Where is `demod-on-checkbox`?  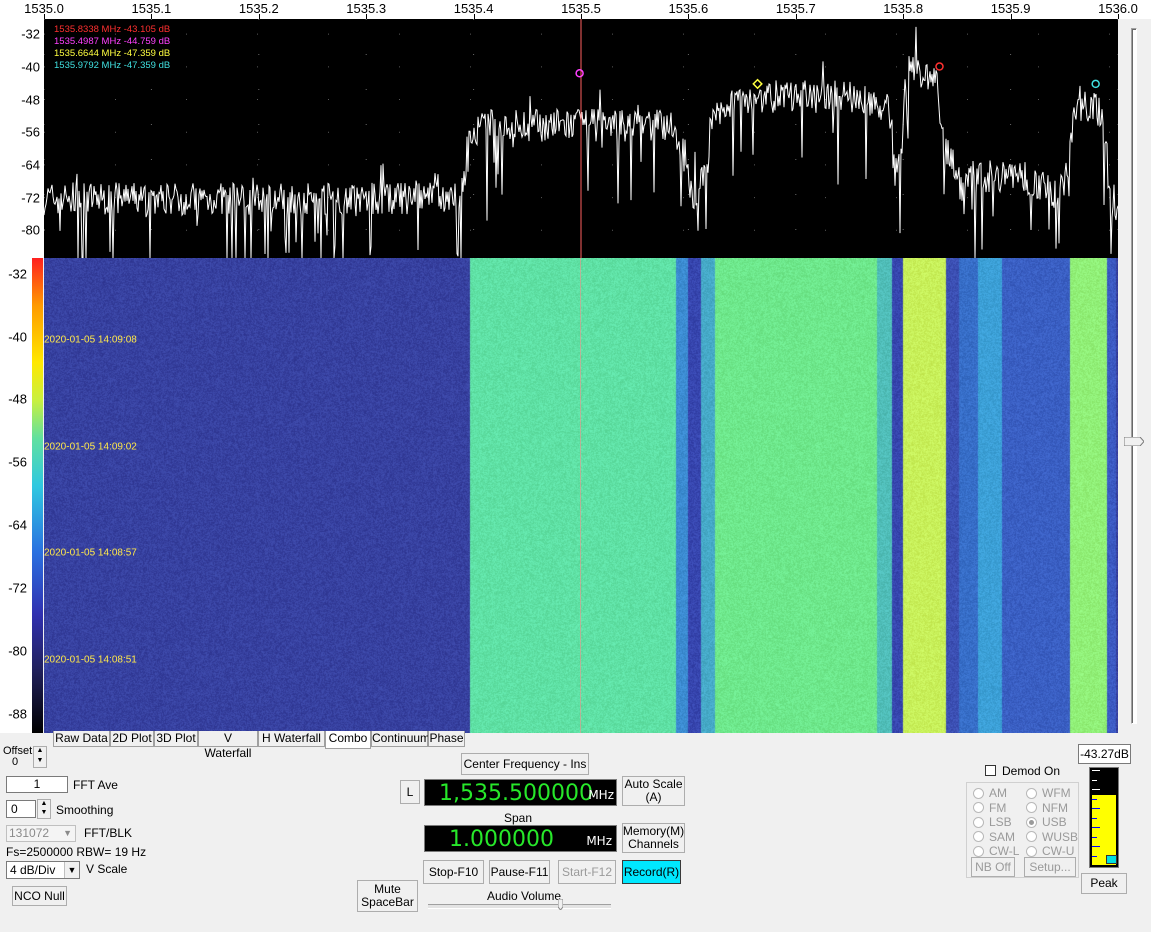
demod-on-checkbox is located at coordinates (990, 770).